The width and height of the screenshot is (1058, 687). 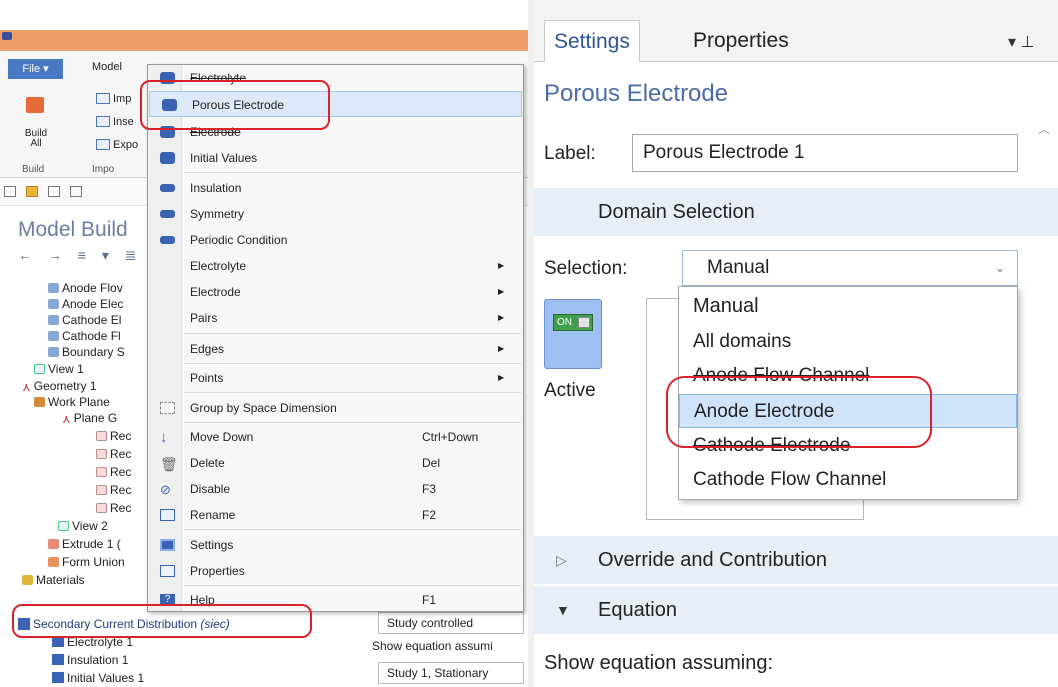 I want to click on tree-item: Anode Flov, so click(x=85, y=288).